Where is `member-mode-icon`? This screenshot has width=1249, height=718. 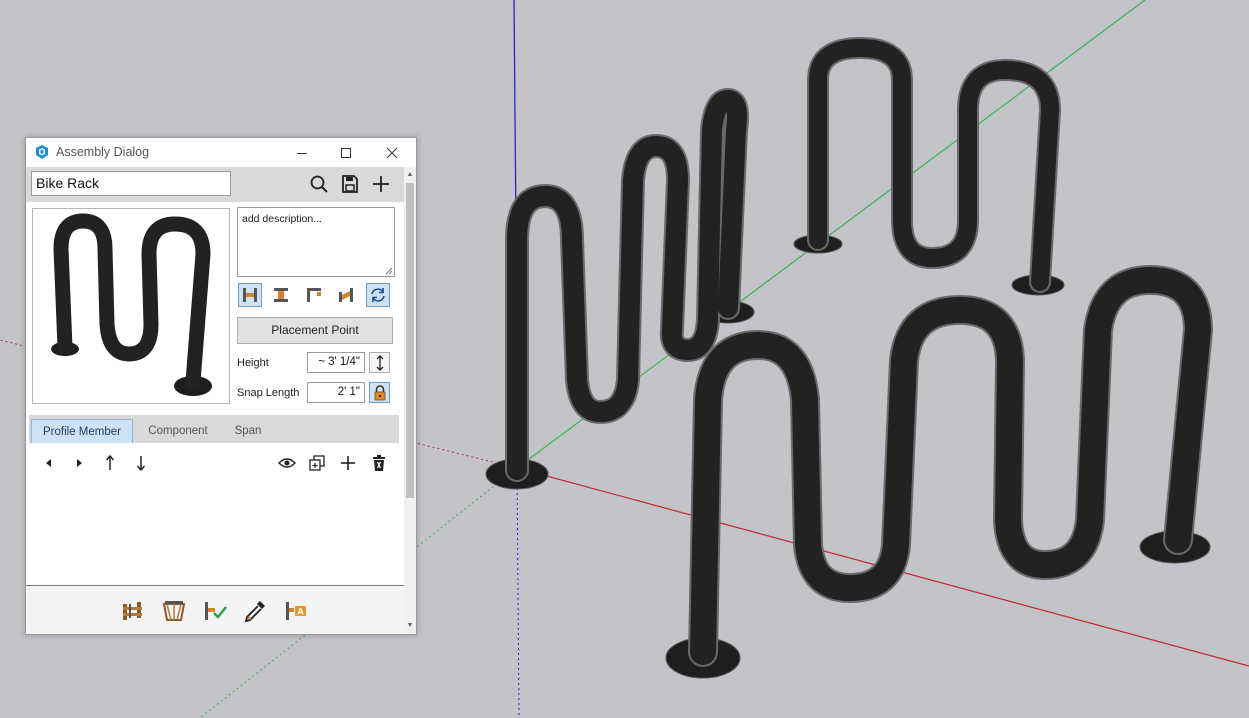
member-mode-icon is located at coordinates (250, 295).